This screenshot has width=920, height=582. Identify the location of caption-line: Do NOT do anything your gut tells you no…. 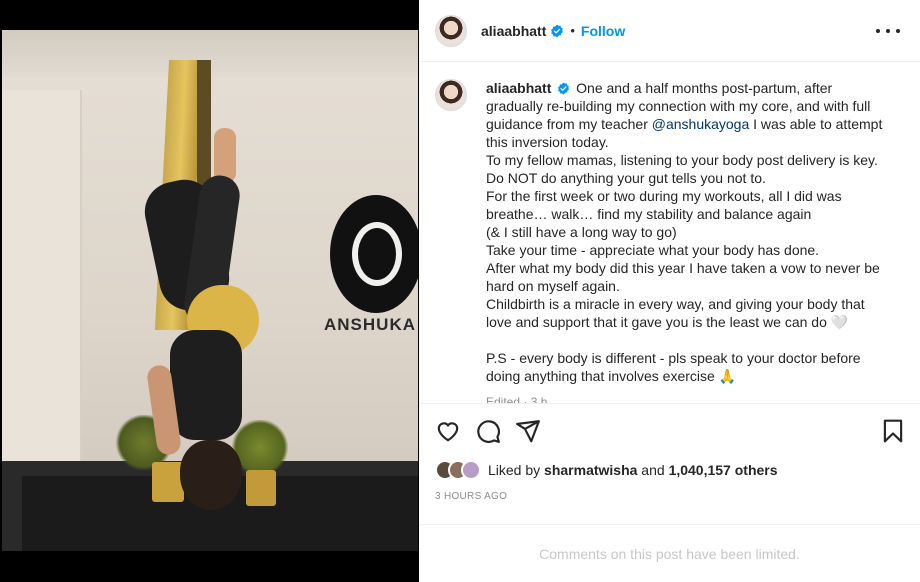
(626, 178).